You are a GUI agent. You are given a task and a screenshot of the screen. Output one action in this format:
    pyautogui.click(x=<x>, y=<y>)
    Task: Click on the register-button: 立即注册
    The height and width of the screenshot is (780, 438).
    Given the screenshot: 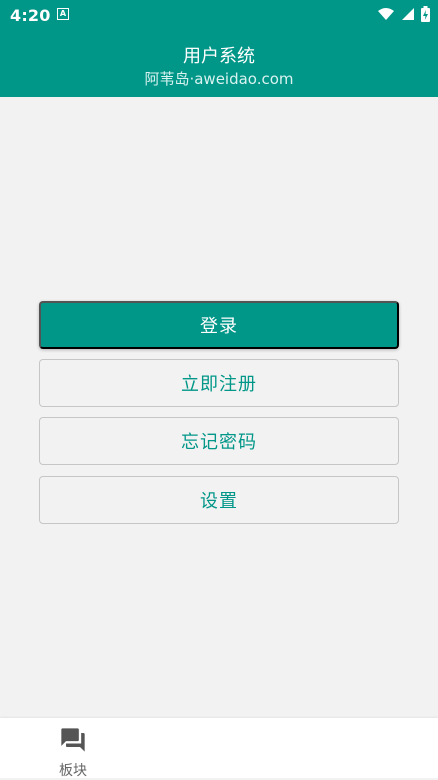 What is the action you would take?
    pyautogui.click(x=219, y=383)
    